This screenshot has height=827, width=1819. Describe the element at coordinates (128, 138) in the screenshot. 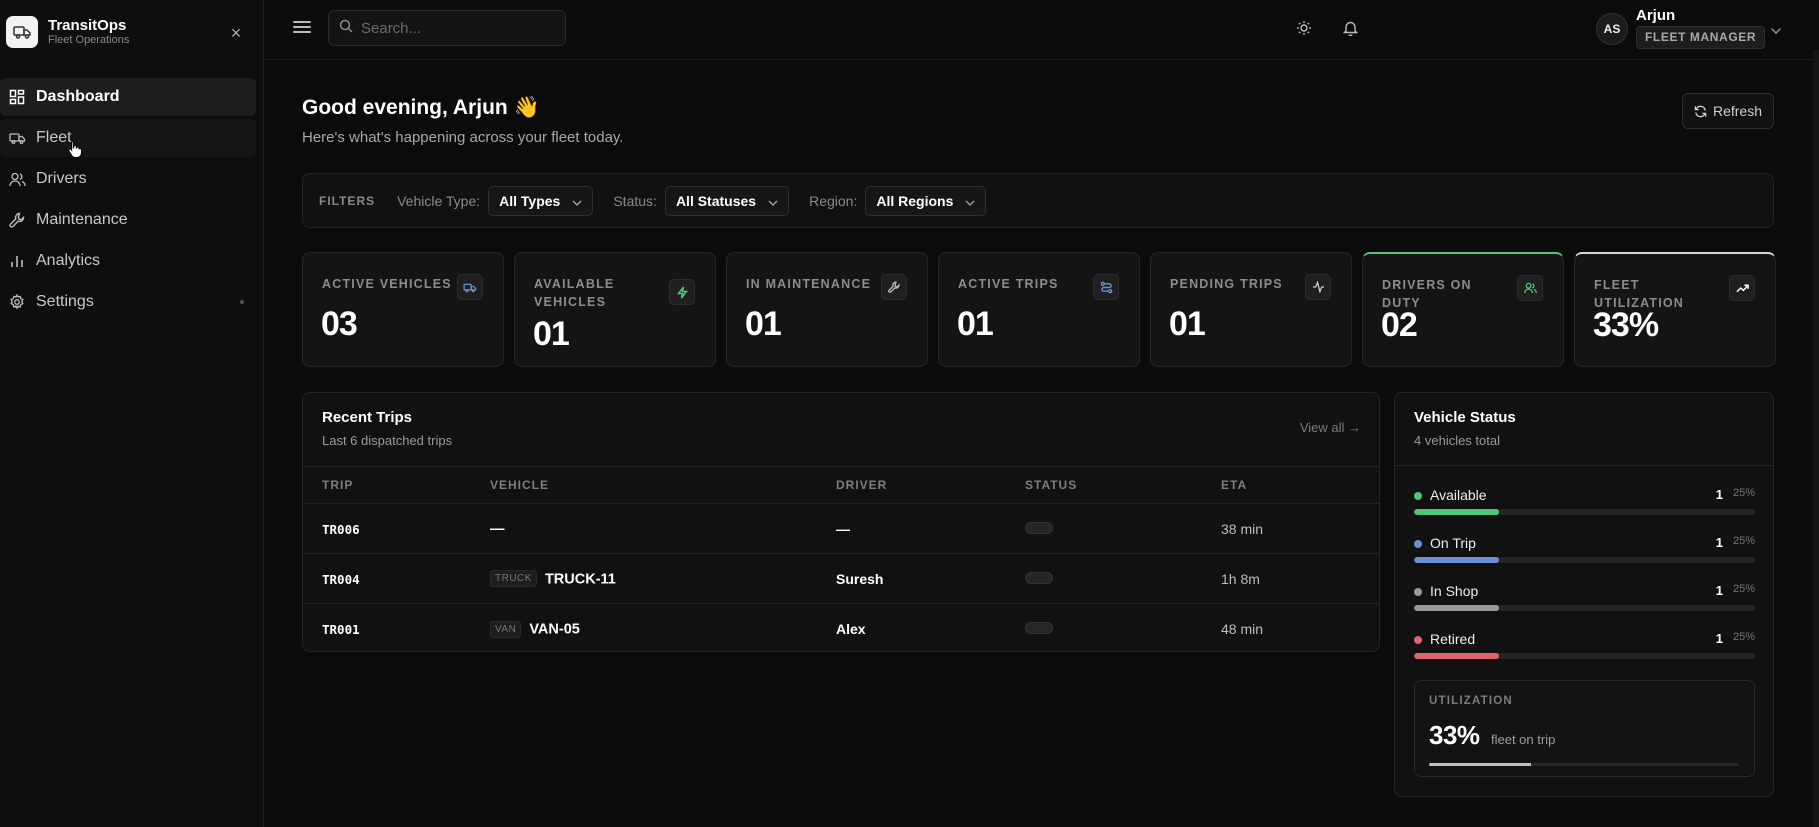

I see `sidebar-item-fleet: Fleet` at that location.